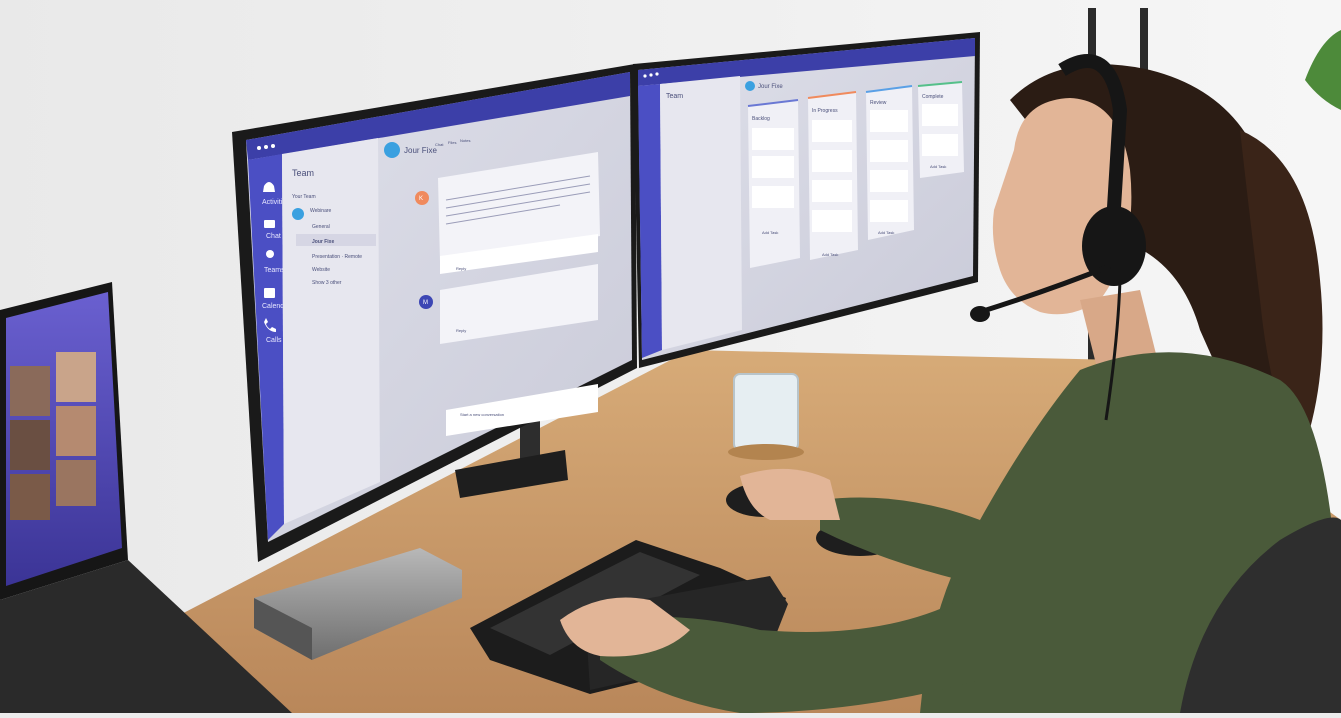 This screenshot has width=1341, height=718. I want to click on water-glass, so click(766, 412).